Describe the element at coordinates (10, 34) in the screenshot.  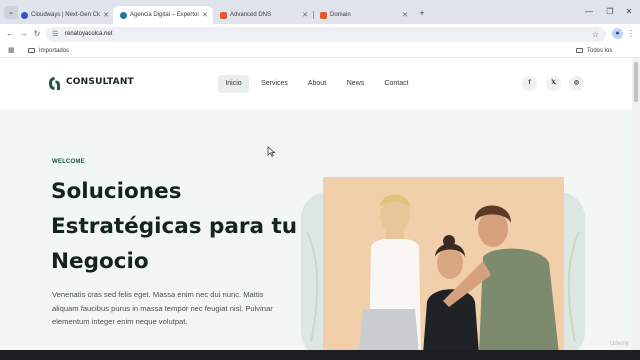
I see `back-arrow-icon: ←` at that location.